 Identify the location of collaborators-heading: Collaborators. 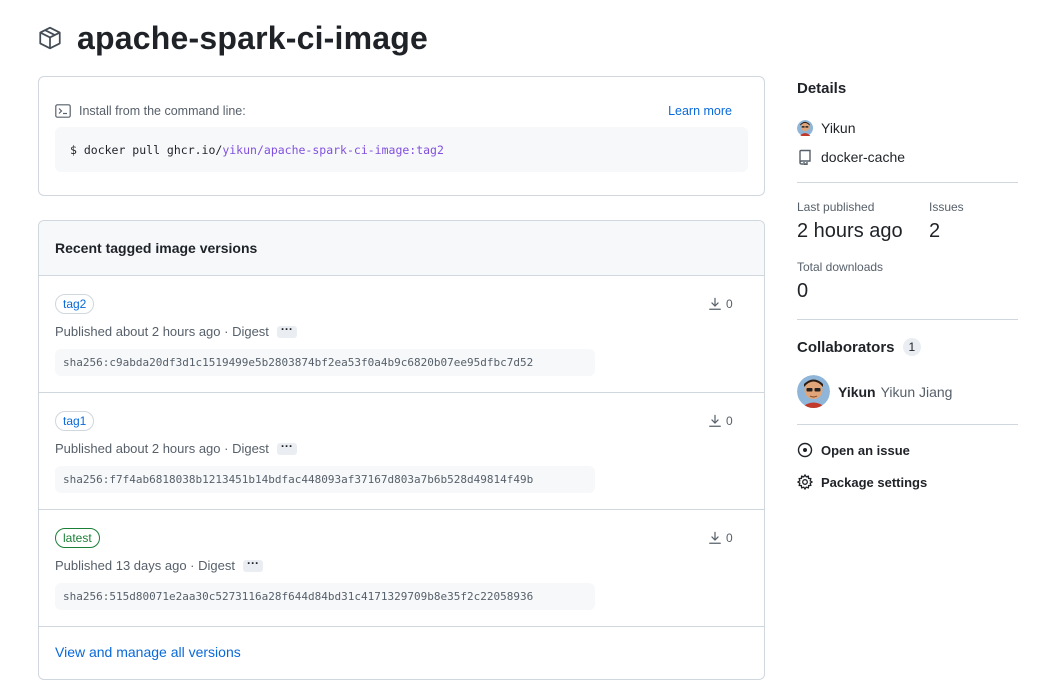
(846, 347).